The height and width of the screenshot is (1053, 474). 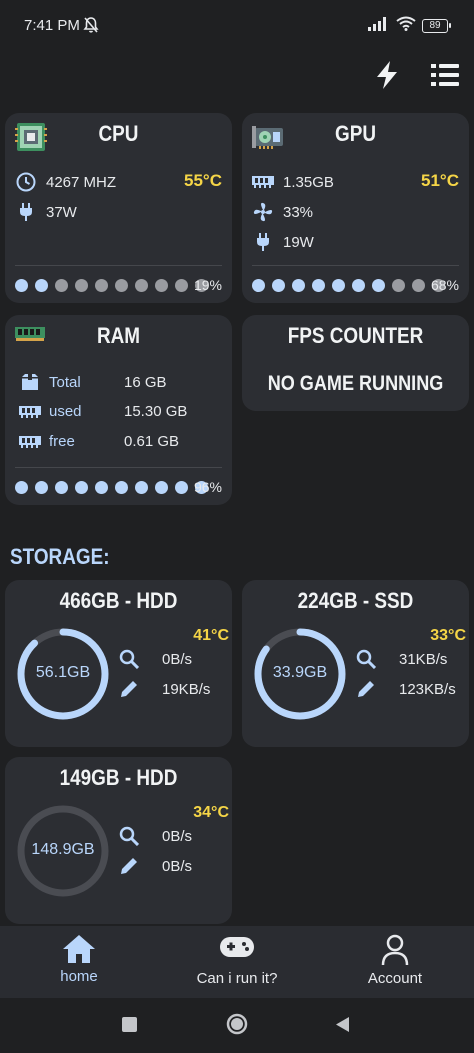 I want to click on recents-button, so click(x=129, y=1027).